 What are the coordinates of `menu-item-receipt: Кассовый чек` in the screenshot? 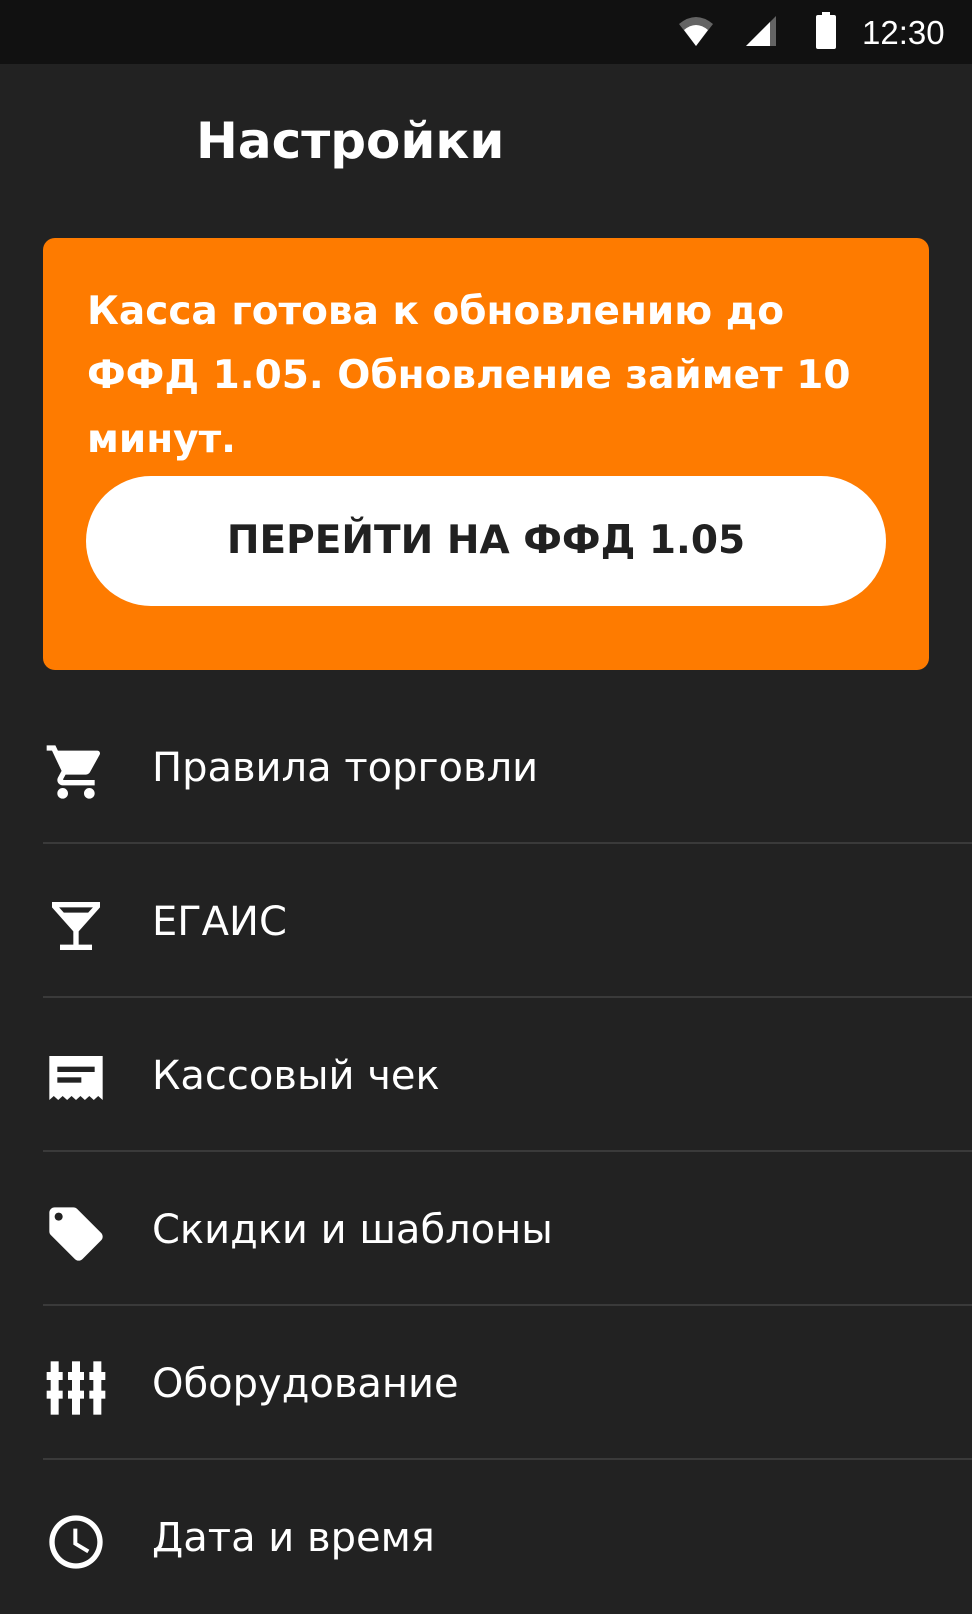 It's located at (486, 1075).